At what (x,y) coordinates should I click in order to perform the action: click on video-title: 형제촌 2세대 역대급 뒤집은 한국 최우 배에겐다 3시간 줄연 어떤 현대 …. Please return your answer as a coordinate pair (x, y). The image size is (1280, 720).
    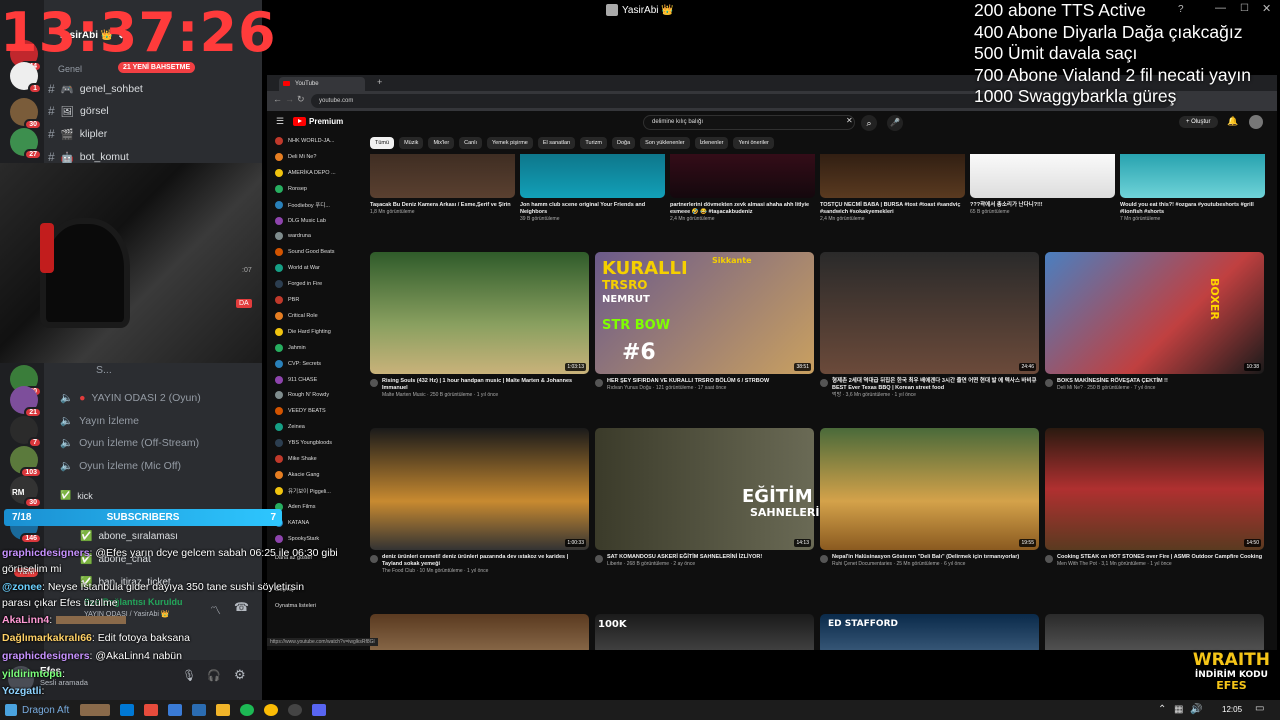
    Looking at the image, I should click on (929, 385).